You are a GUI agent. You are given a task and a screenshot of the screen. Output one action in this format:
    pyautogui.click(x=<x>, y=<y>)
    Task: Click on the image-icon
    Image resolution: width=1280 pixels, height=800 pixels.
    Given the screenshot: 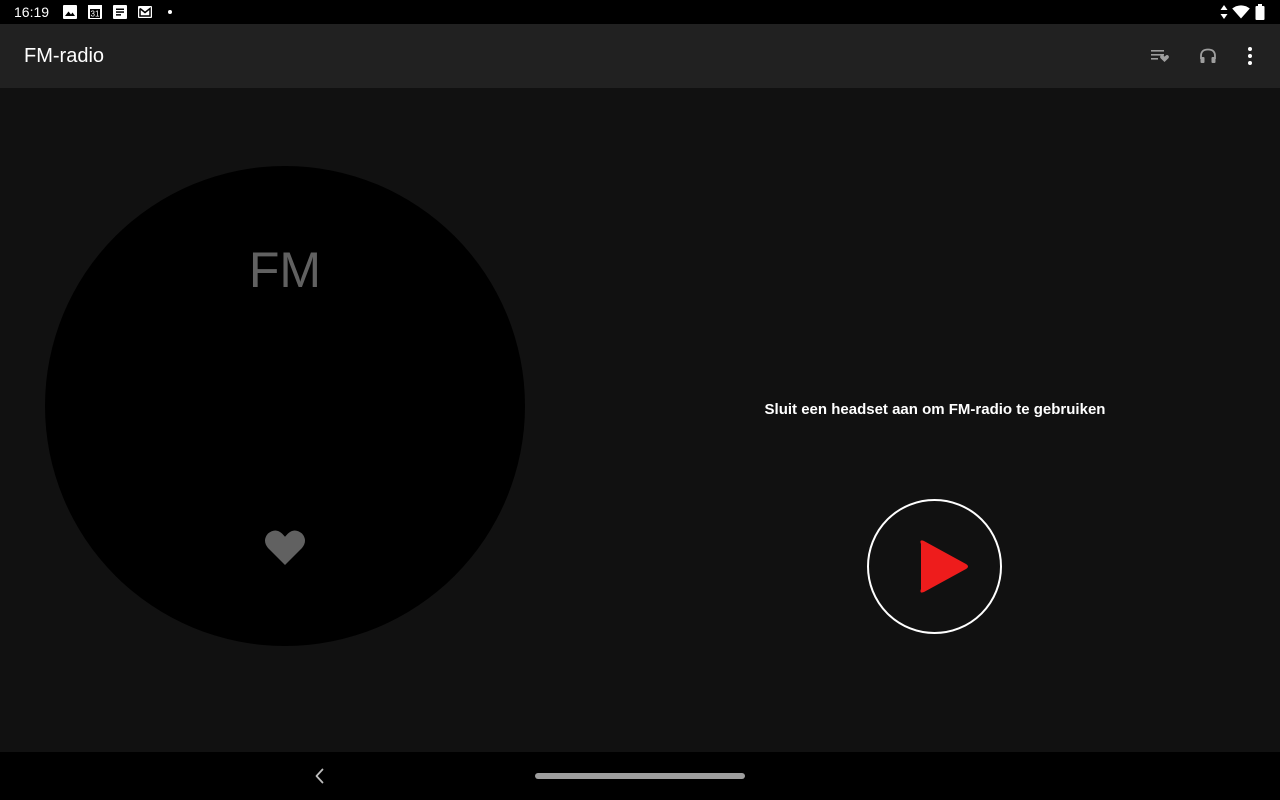 What is the action you would take?
    pyautogui.click(x=70, y=12)
    